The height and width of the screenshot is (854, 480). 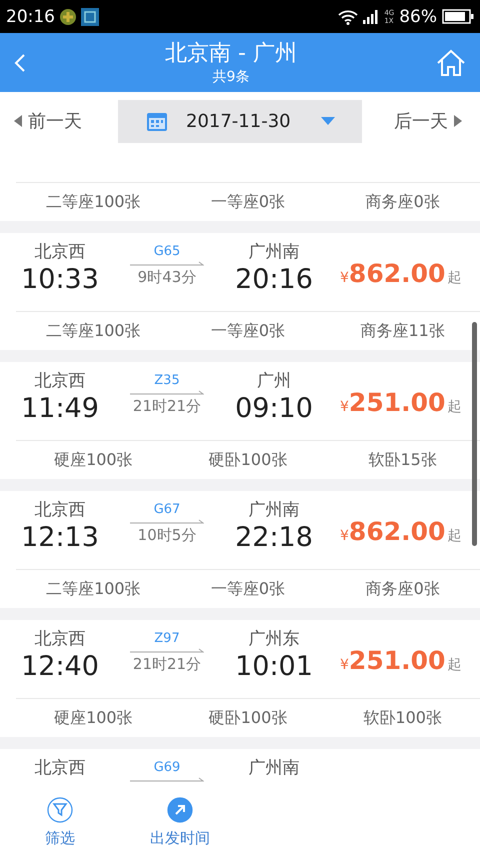 I want to click on train-card: 北京西 10:33 G65 9时43分 广州南 20:16 ¥862.00 起 二等座100张 一等座0张 商务座11张, so click(x=240, y=291).